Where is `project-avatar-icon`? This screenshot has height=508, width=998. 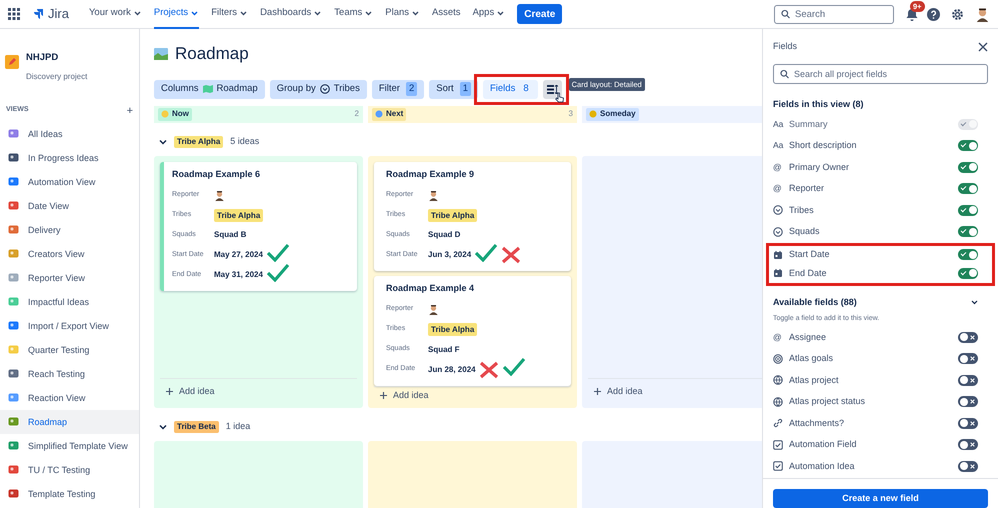
project-avatar-icon is located at coordinates (12, 62).